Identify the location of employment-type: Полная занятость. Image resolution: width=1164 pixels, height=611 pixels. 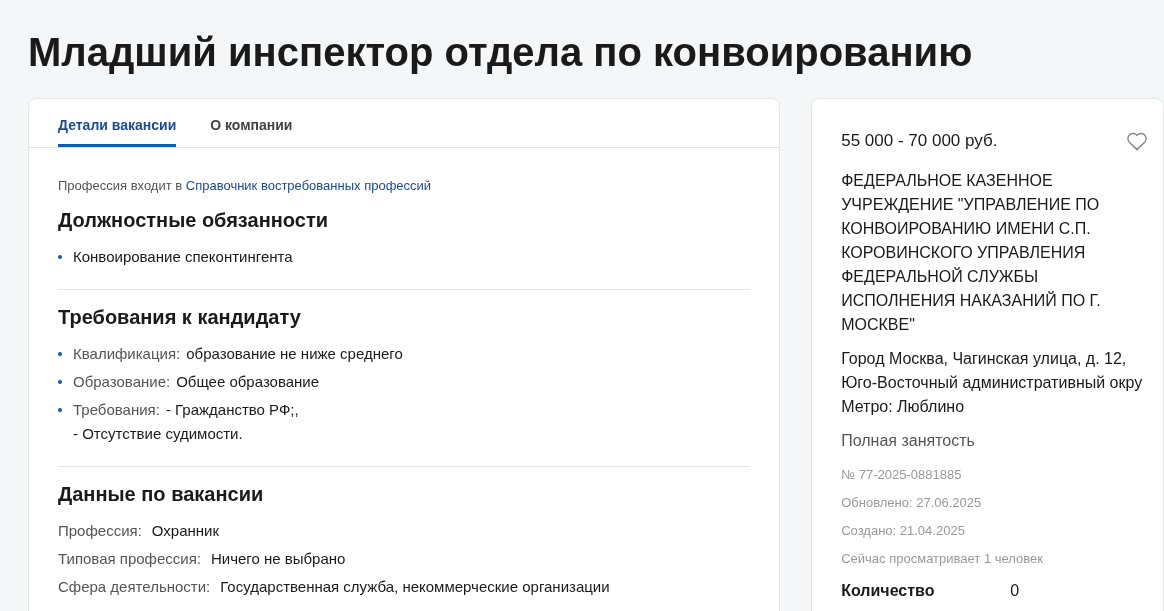
(908, 441).